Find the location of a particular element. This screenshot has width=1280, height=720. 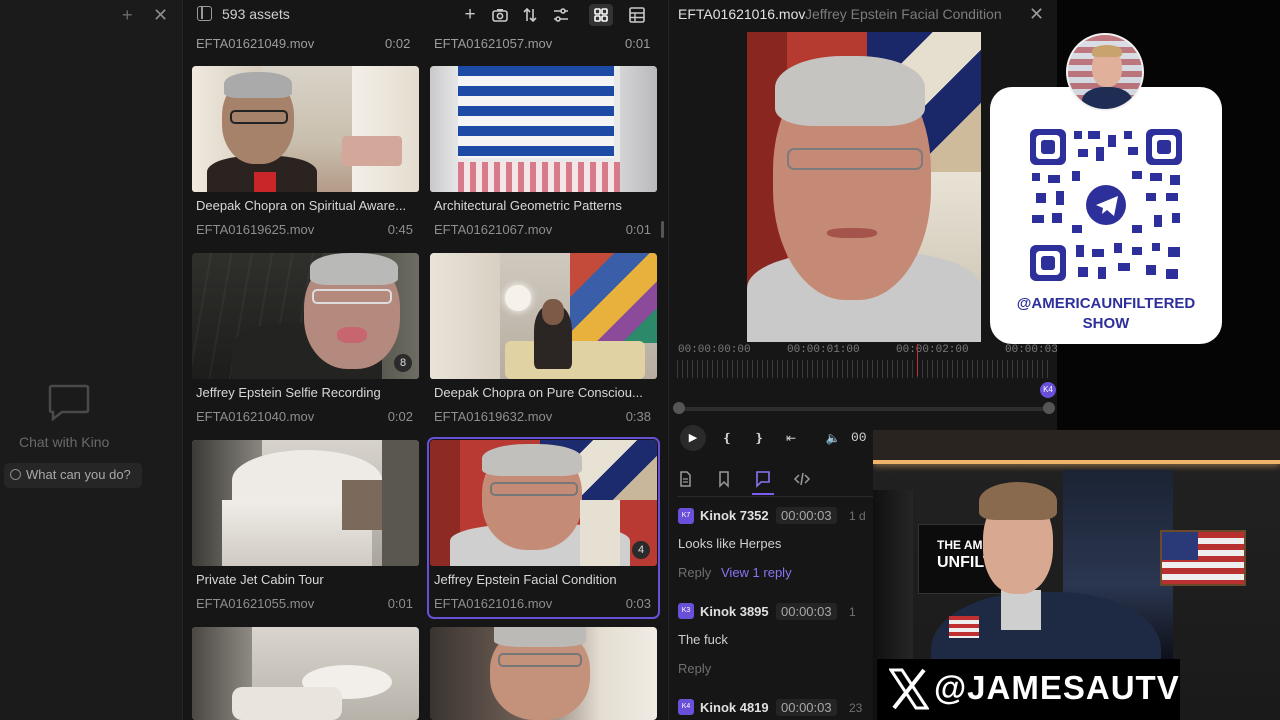

mark-out-icon: ❵ is located at coordinates (759, 438).